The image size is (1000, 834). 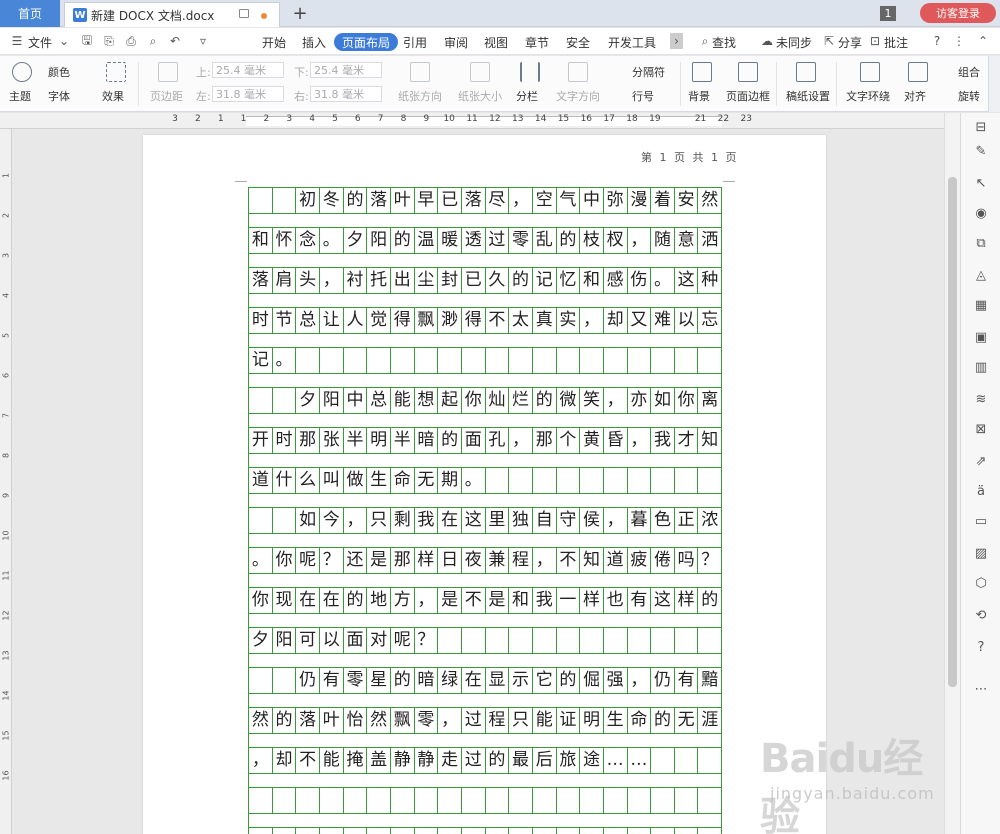 What do you see at coordinates (332, 200) in the screenshot?
I see `grid-cell: 冬` at bounding box center [332, 200].